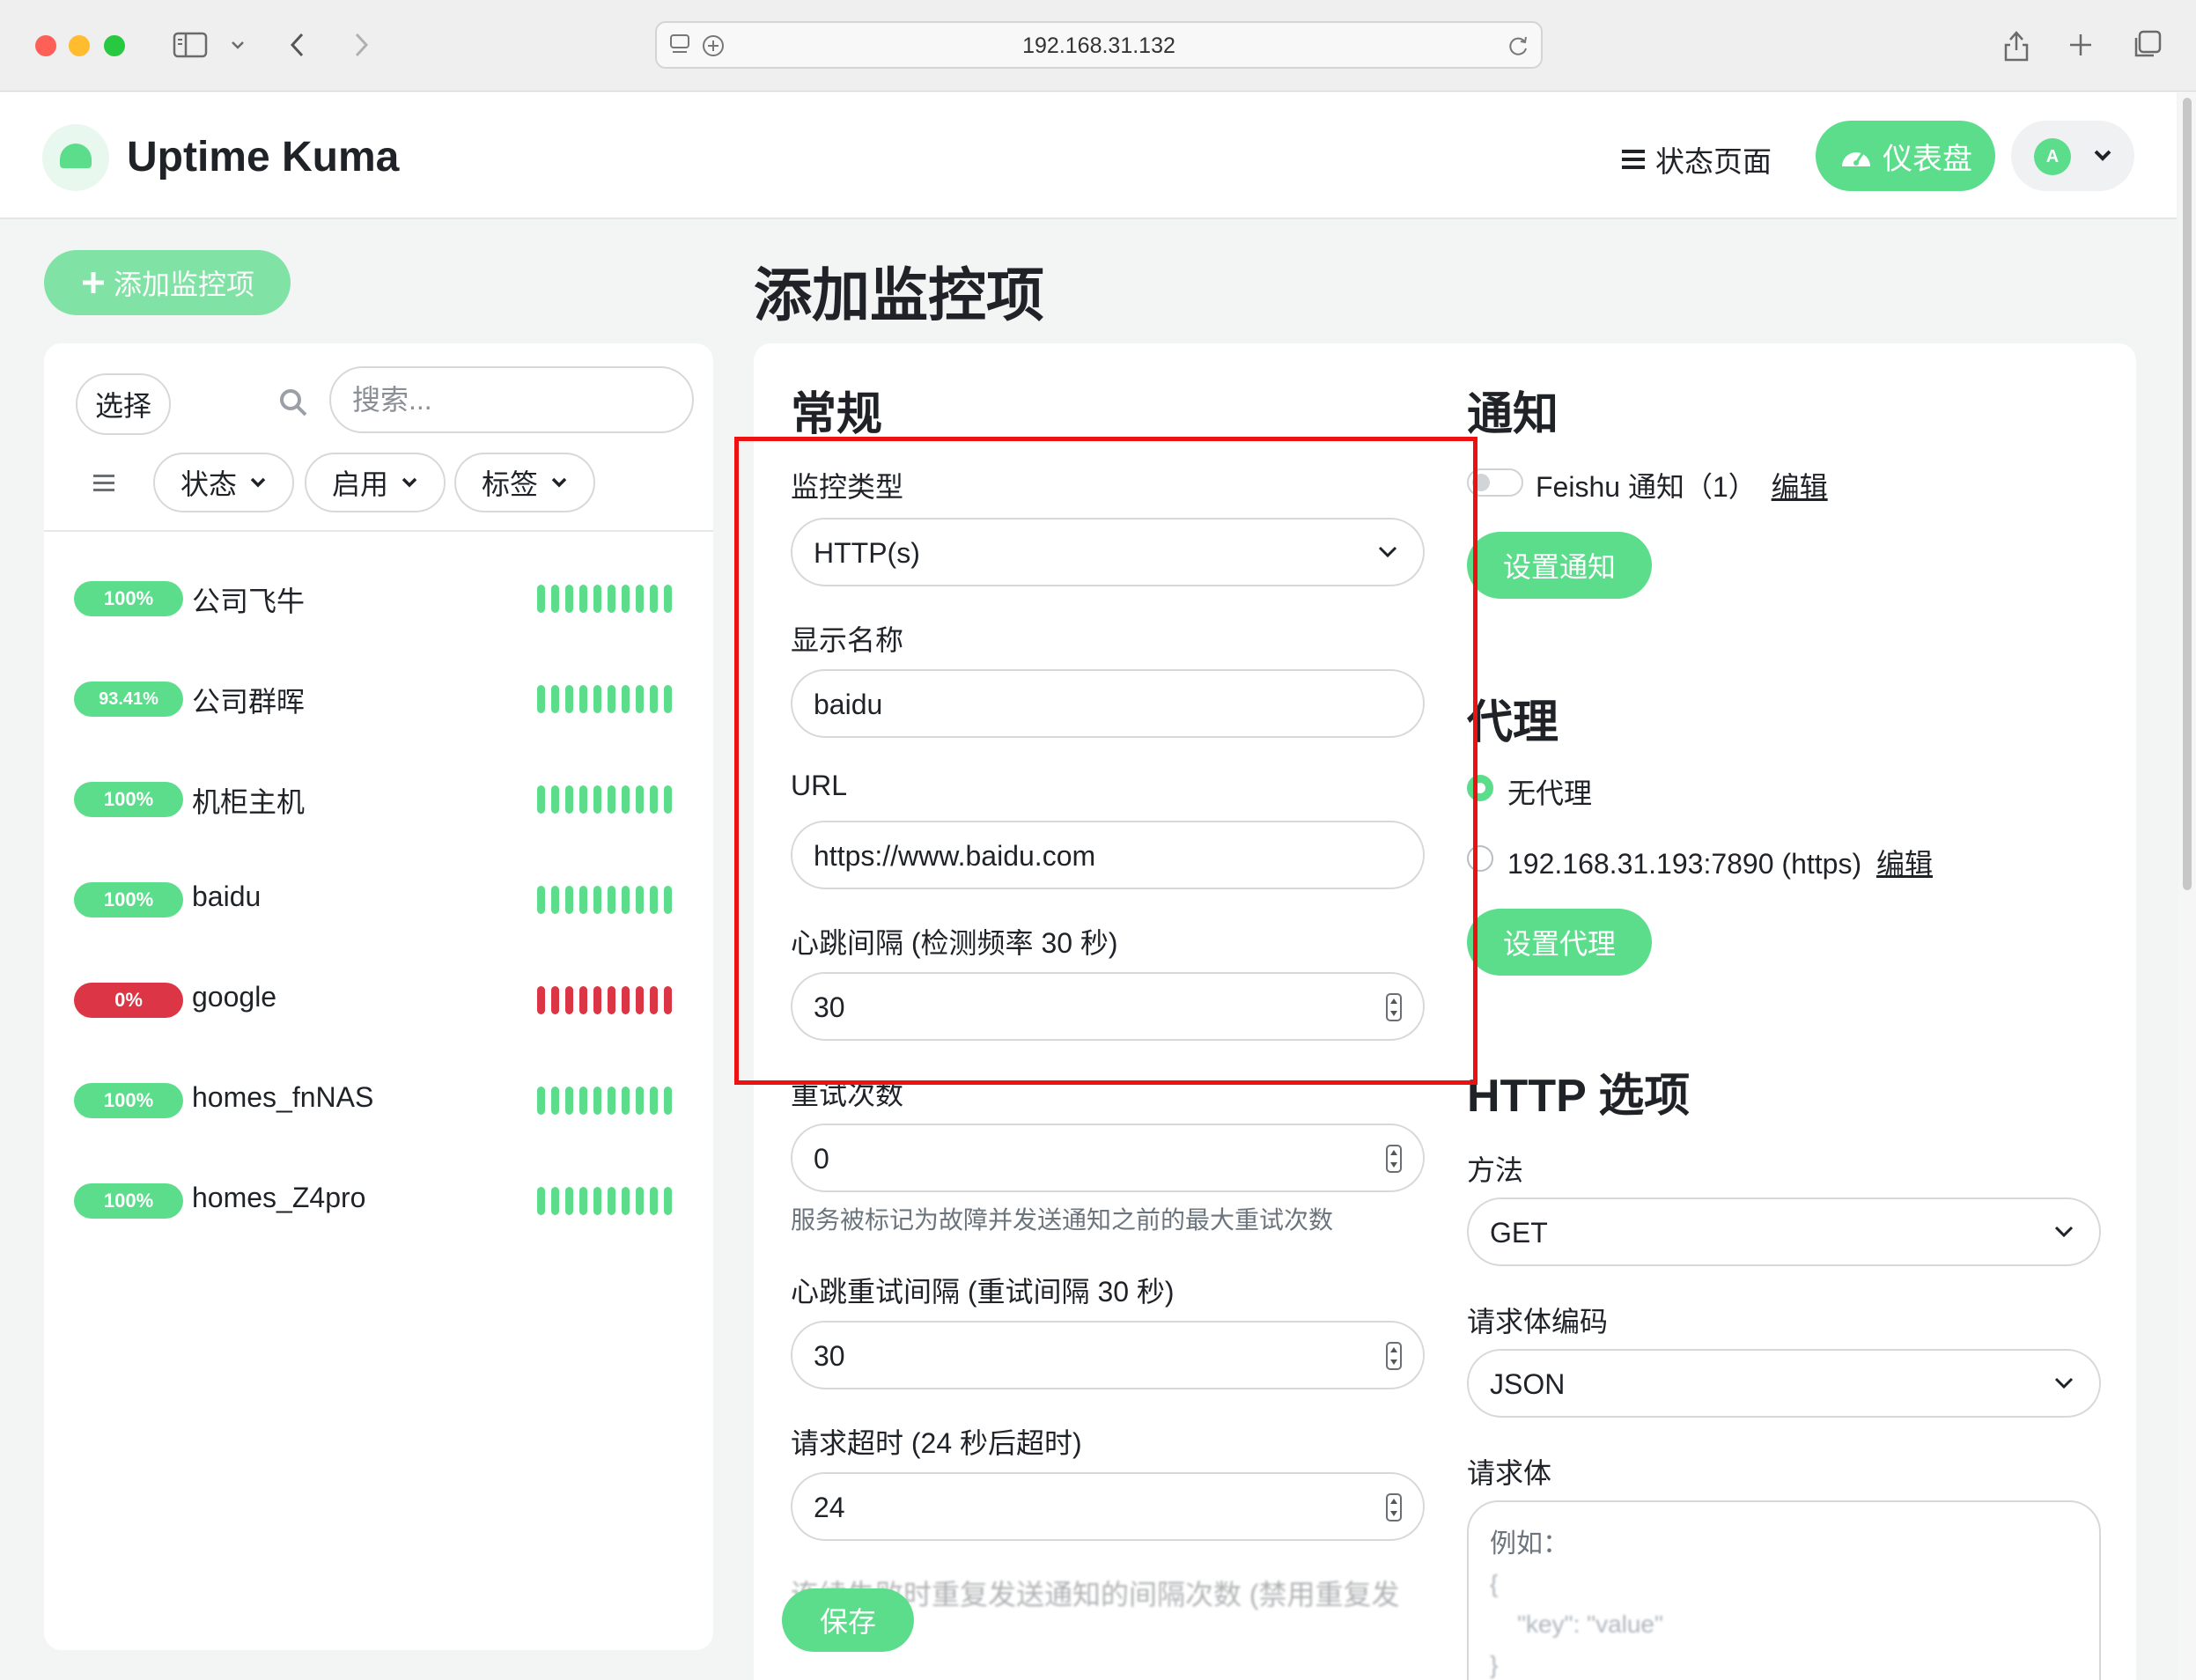  What do you see at coordinates (1518, 48) in the screenshot?
I see `reload-icon` at bounding box center [1518, 48].